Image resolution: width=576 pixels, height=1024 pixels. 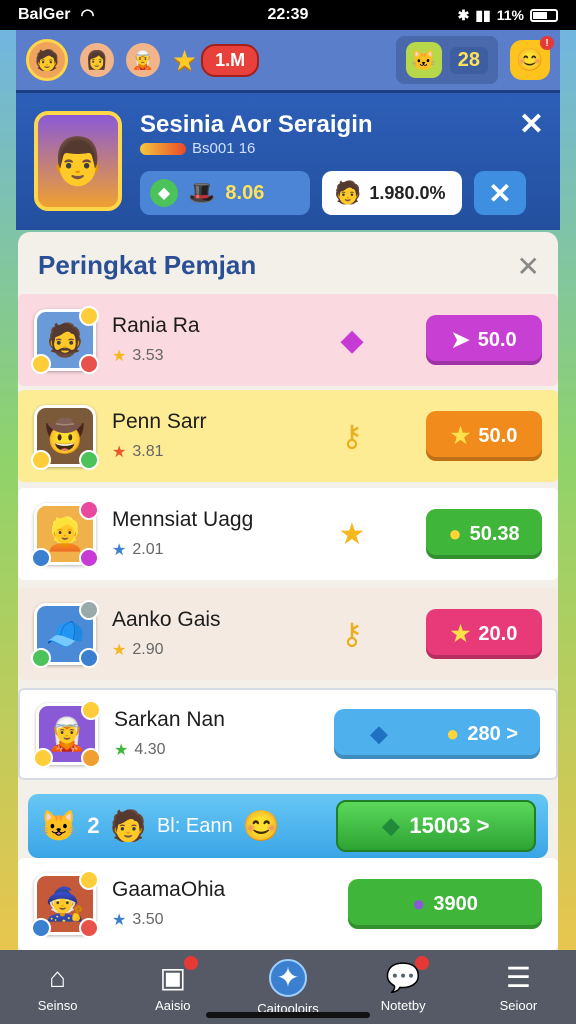 I want to click on mascot-icon: 🐱, so click(x=423, y=60).